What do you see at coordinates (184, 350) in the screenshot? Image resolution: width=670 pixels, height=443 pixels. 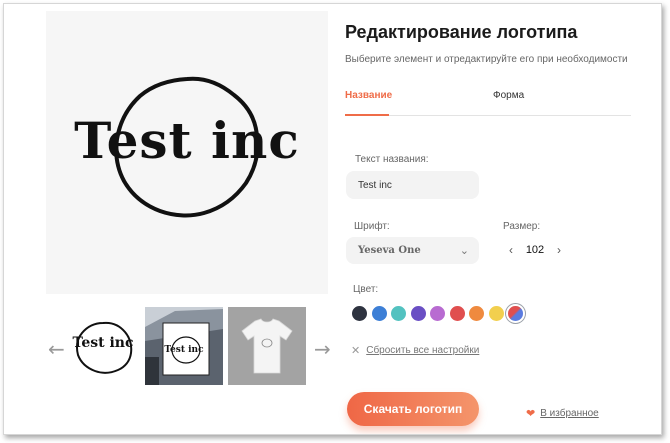 I see `signboard-logo-text: Test inc` at bounding box center [184, 350].